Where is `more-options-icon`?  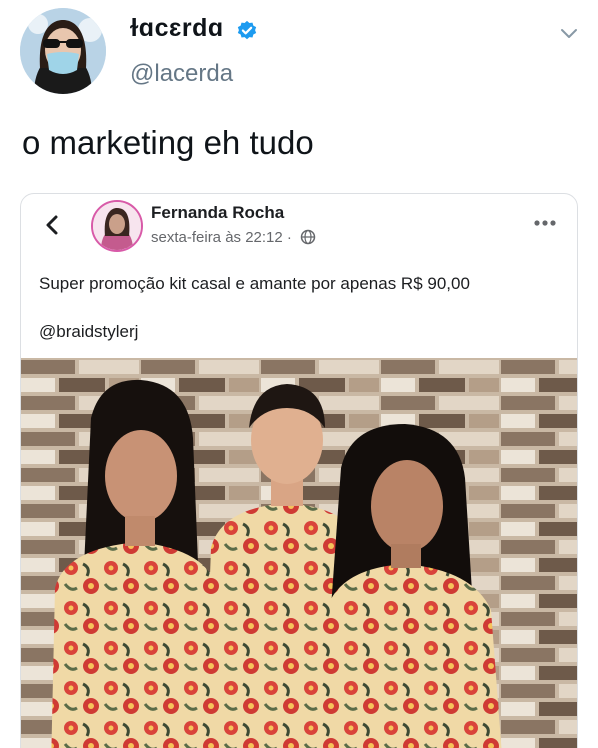 more-options-icon is located at coordinates (545, 223).